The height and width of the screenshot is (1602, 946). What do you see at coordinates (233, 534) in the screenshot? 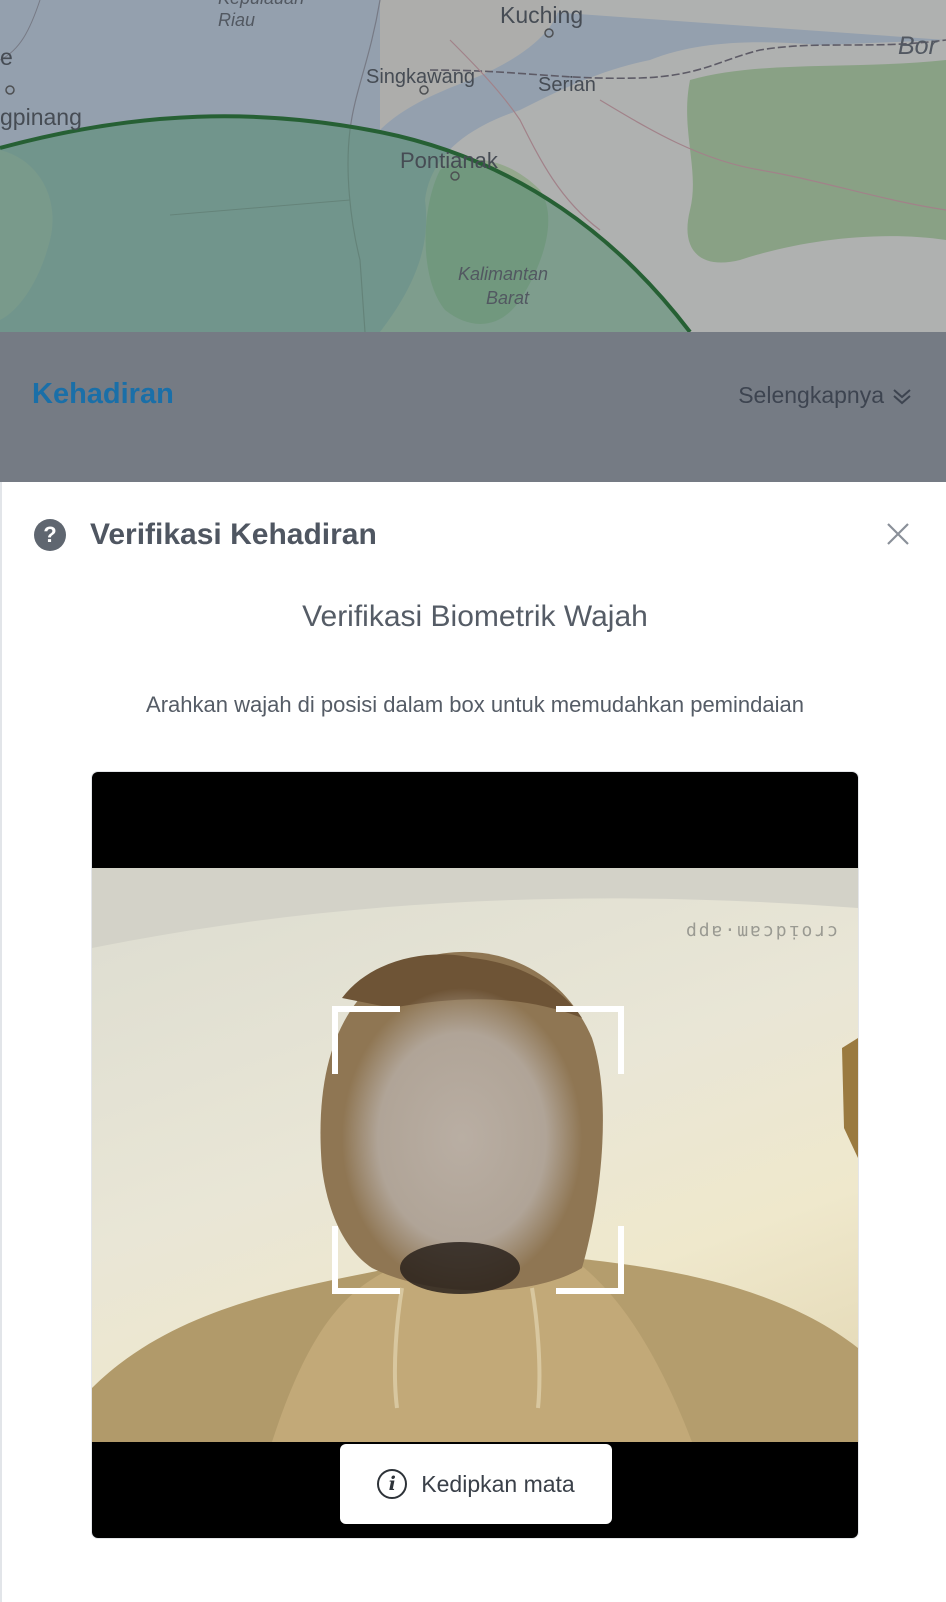
I see `modal-title: Verifikasi Kehadiran` at bounding box center [233, 534].